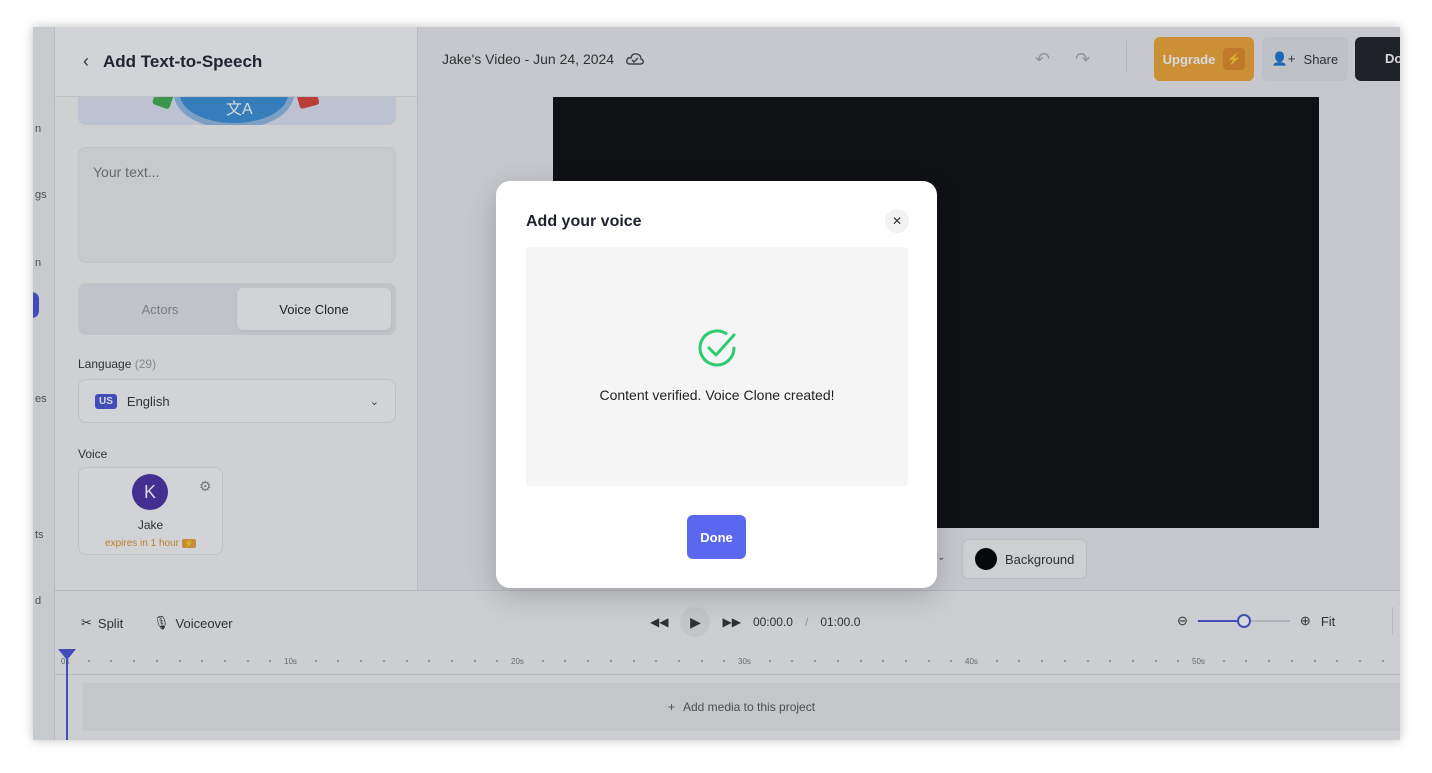  Describe the element at coordinates (44, 383) in the screenshot. I see `left-rail: n gs n es ts d` at that location.